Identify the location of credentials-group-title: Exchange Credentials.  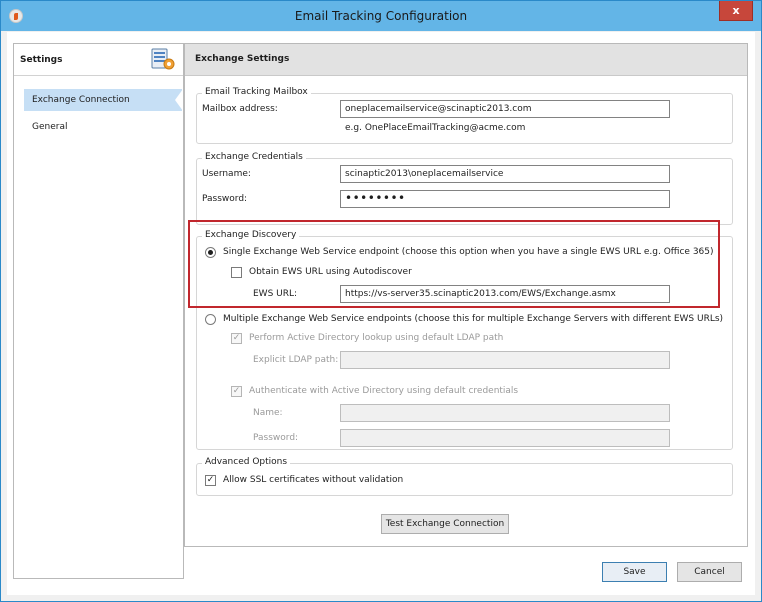
(254, 157).